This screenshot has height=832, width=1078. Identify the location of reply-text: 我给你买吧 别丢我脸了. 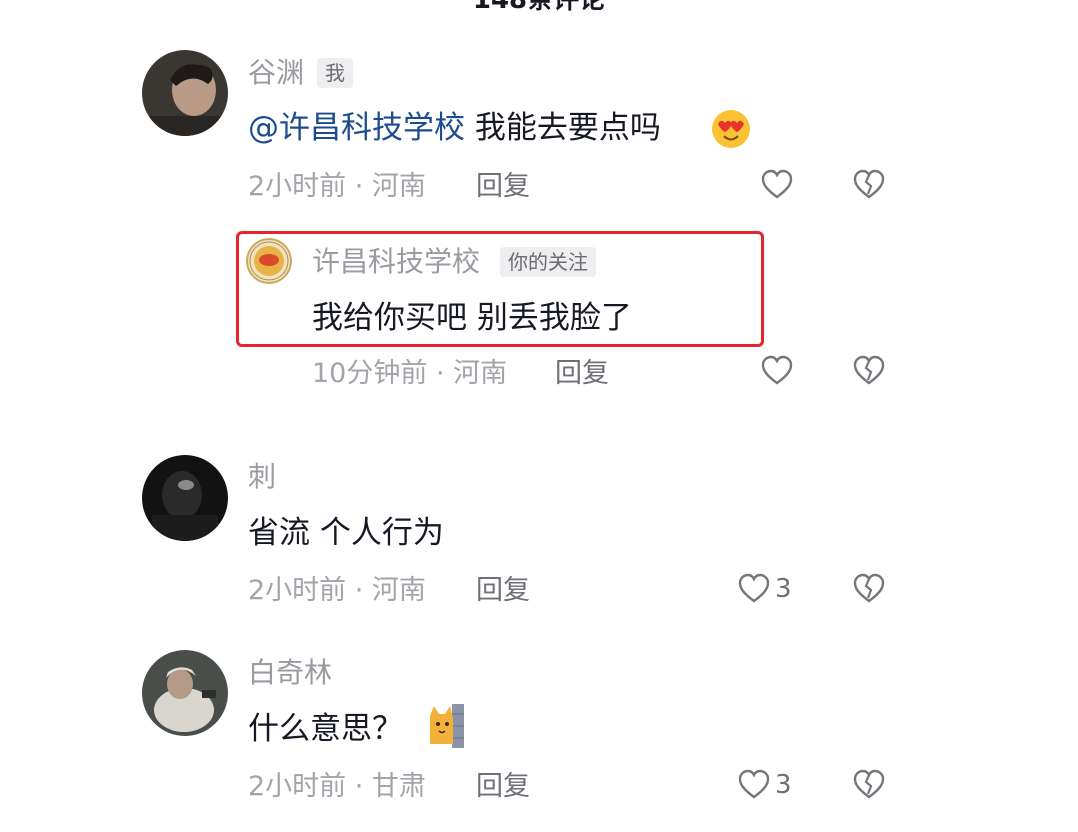
(472, 318).